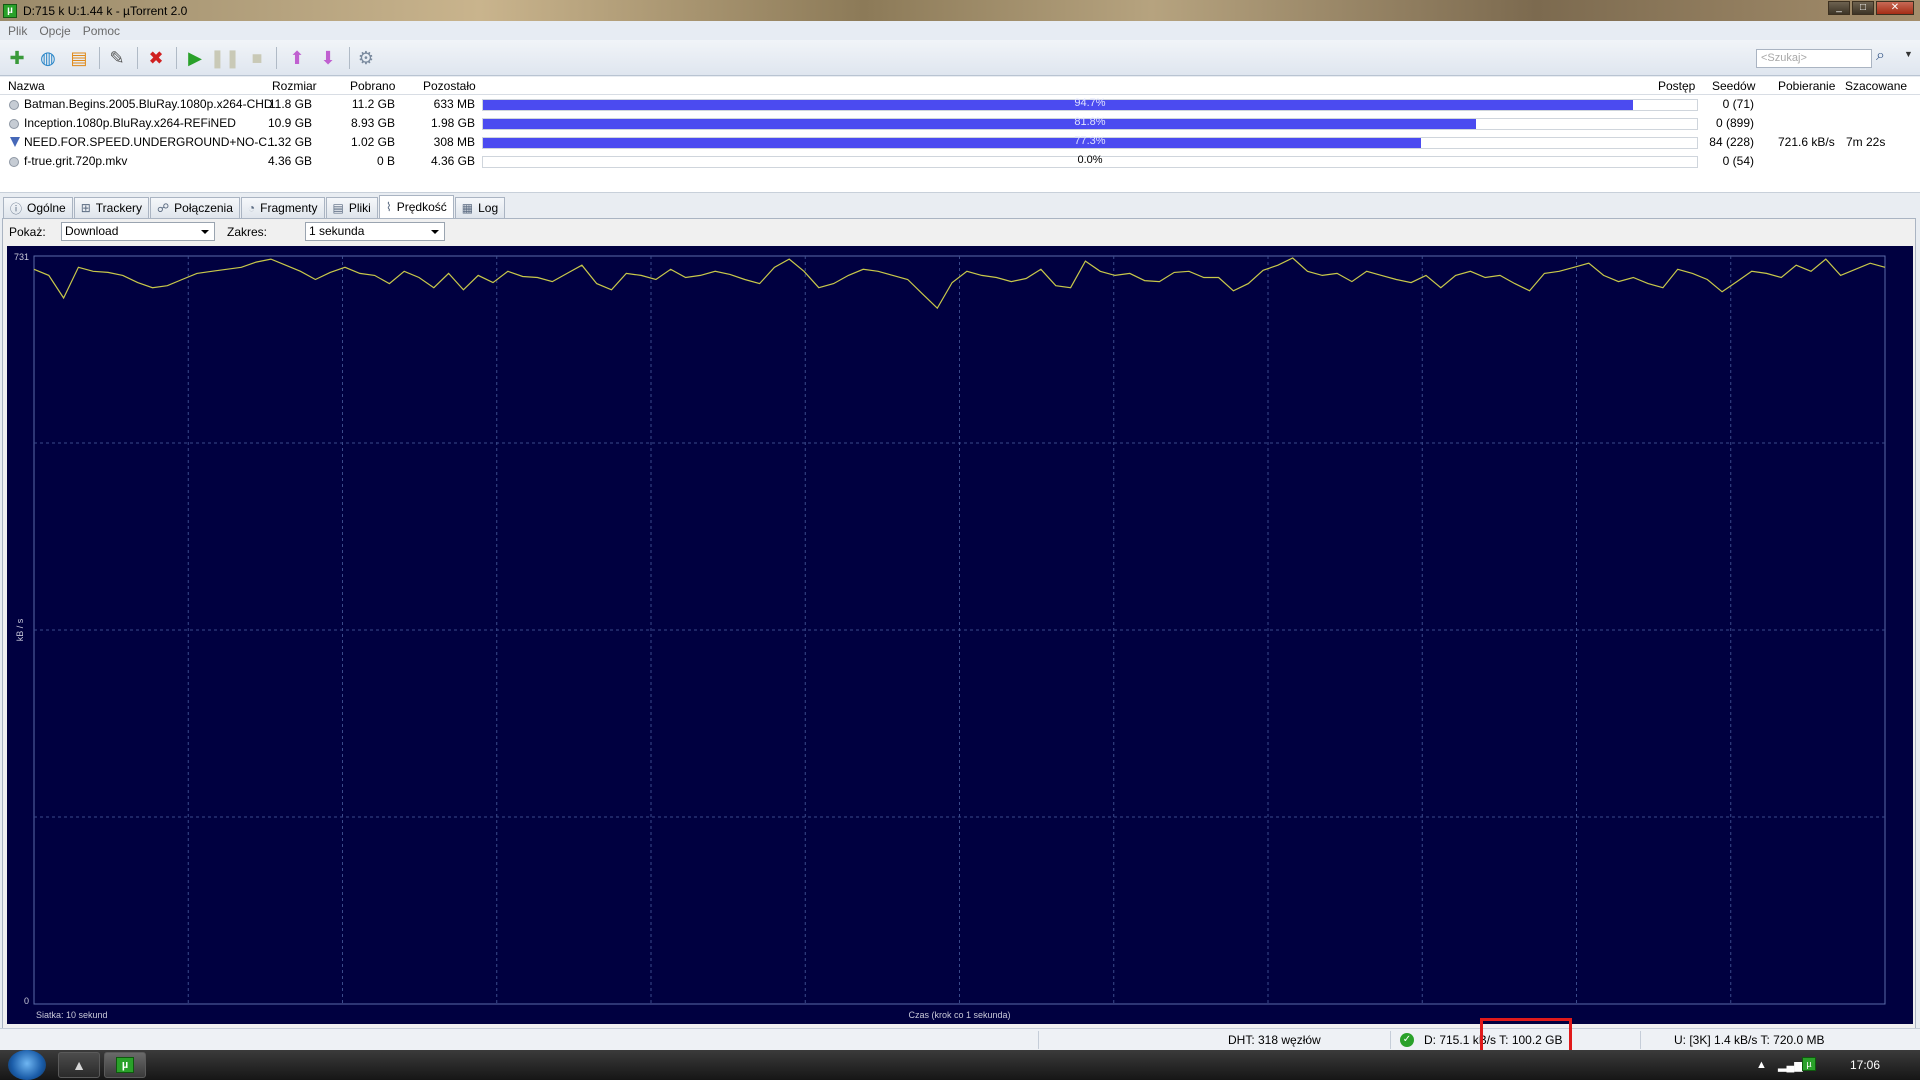 The image size is (1920, 1080). What do you see at coordinates (26, 1001) in the screenshot?
I see `y-tick-label: 0` at bounding box center [26, 1001].